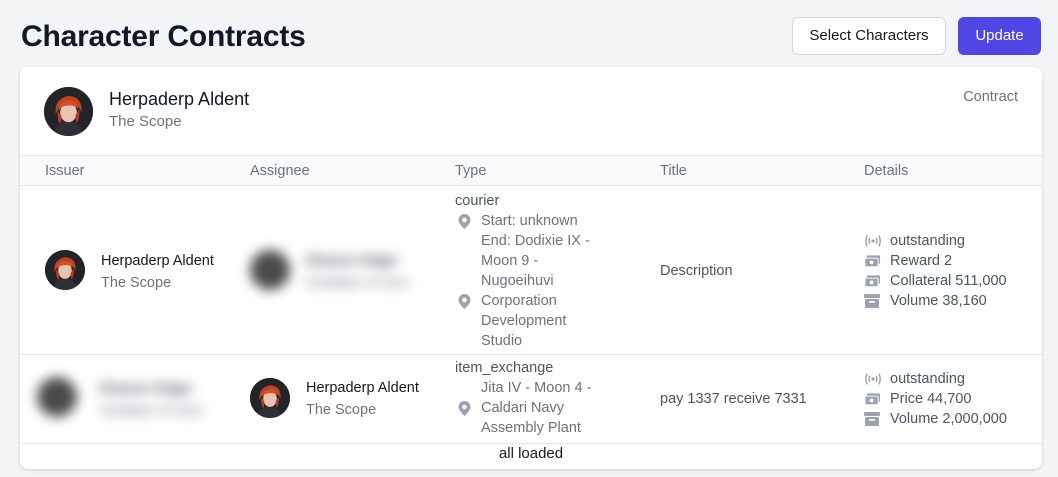 This screenshot has height=477, width=1058. What do you see at coordinates (152, 411) in the screenshot?
I see `issuer-corp: Goddam of Giro` at bounding box center [152, 411].